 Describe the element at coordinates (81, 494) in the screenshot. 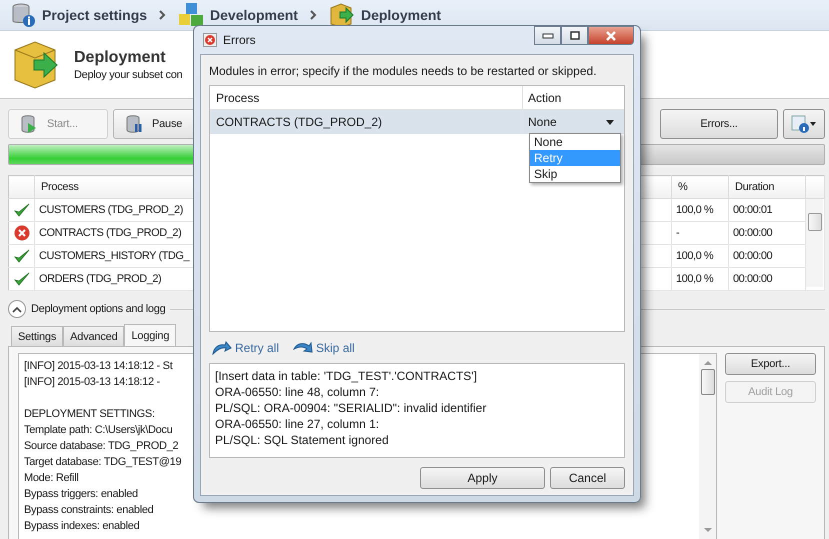

I see `log-line: Bypass triggers: enabled` at that location.